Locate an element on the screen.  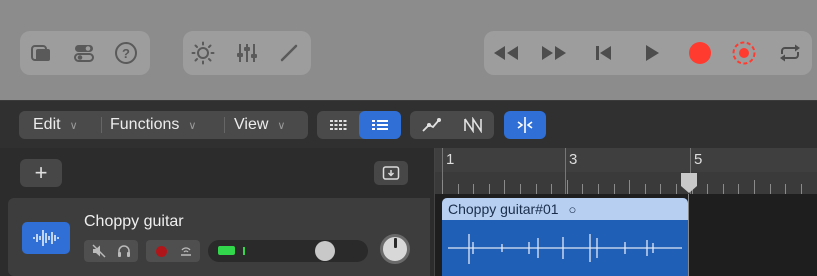
display-mode-segment is located at coordinates (359, 125).